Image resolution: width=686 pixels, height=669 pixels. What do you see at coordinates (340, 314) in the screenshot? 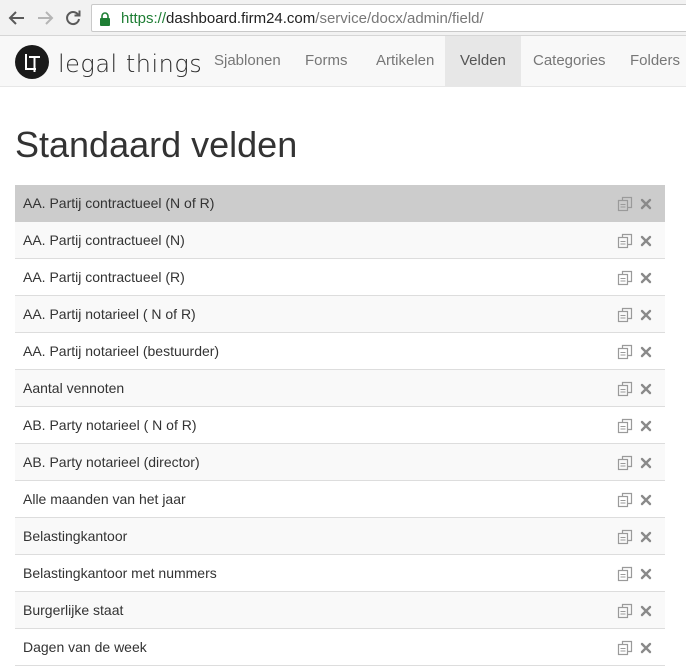
I see `list-item: AA. Partij notarieel ( N of R)` at bounding box center [340, 314].